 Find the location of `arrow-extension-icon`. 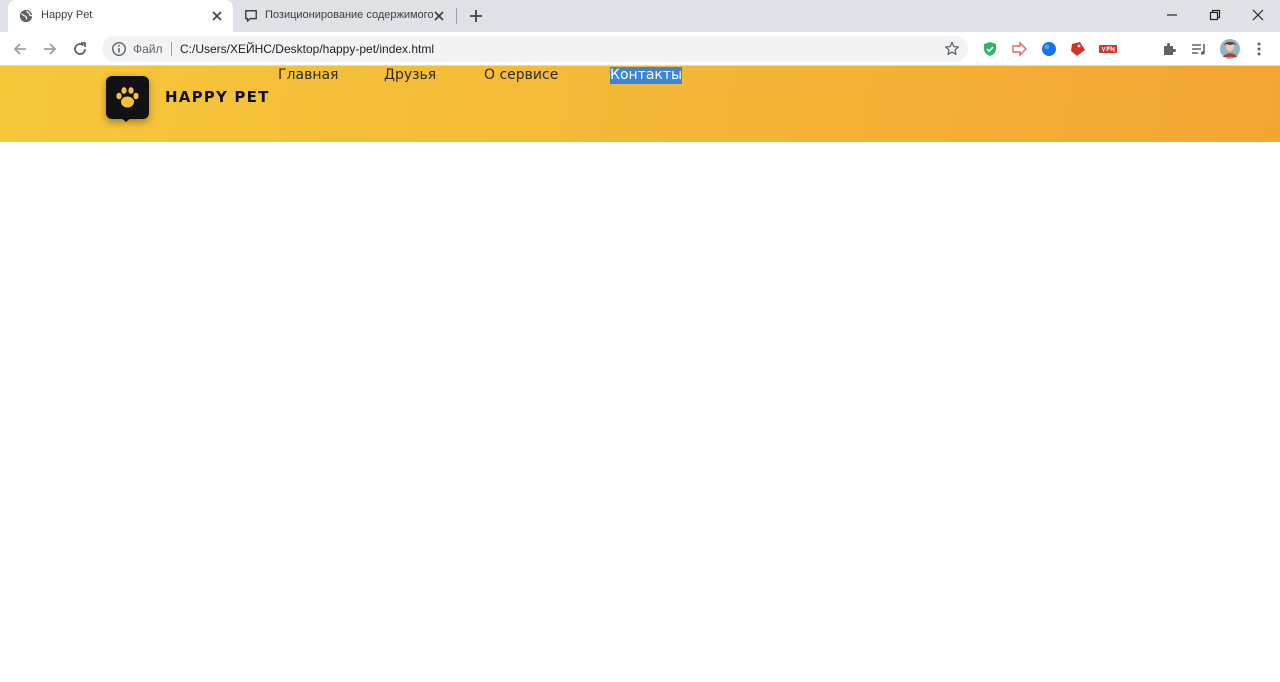

arrow-extension-icon is located at coordinates (1019, 49).